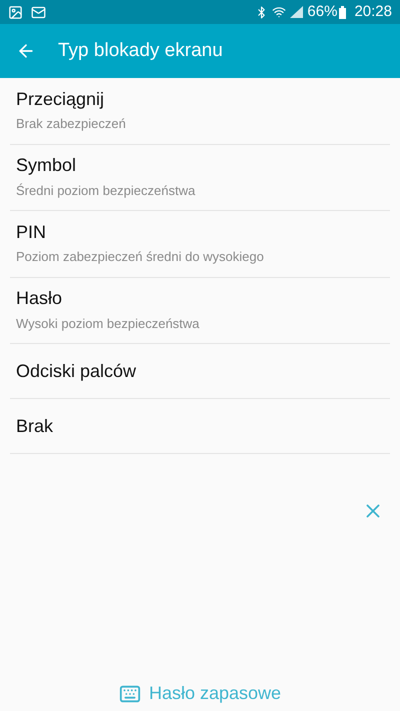 The height and width of the screenshot is (711, 400). I want to click on option-title: Przeciągnij, so click(61, 99).